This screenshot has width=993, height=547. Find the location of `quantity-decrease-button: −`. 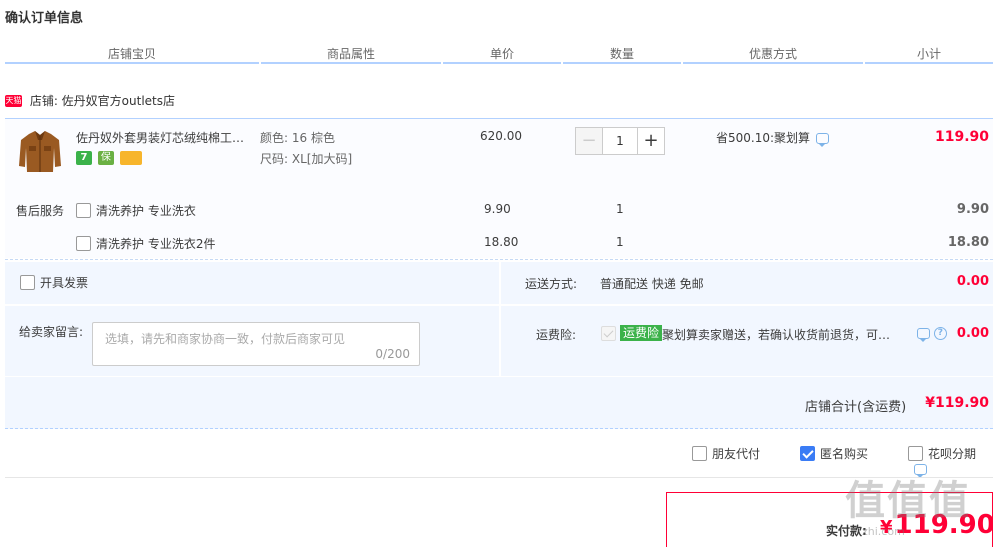

quantity-decrease-button: − is located at coordinates (589, 141).